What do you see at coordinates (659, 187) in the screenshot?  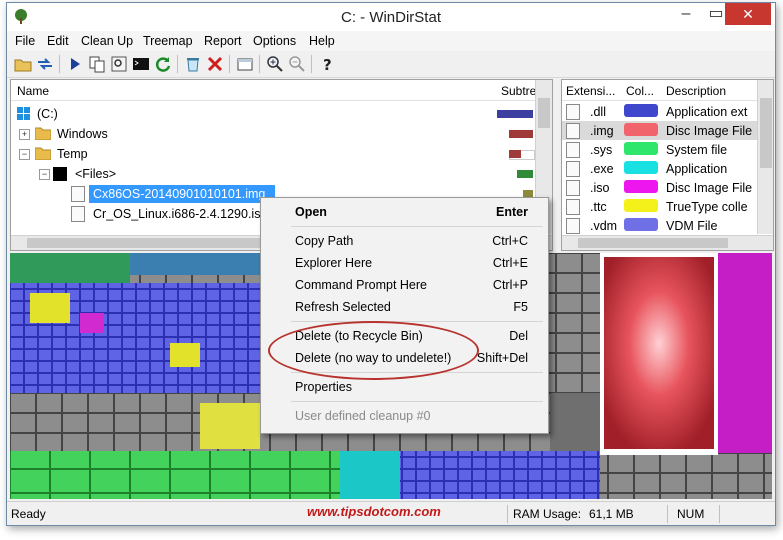 I see `extension-row: .iso Disc Image File` at bounding box center [659, 187].